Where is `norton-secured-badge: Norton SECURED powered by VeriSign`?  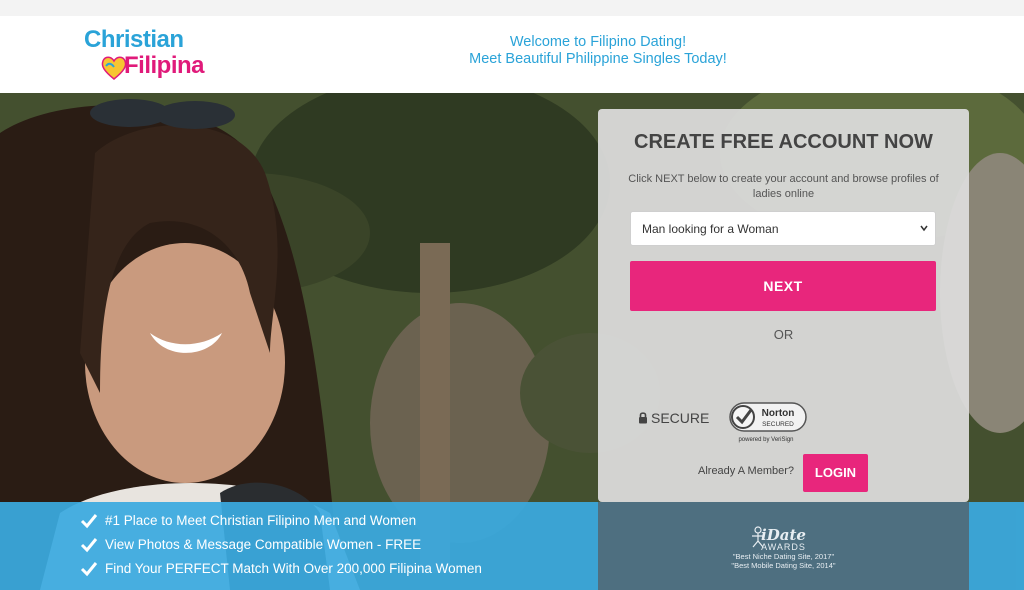 norton-secured-badge: Norton SECURED powered by VeriSign is located at coordinates (768, 423).